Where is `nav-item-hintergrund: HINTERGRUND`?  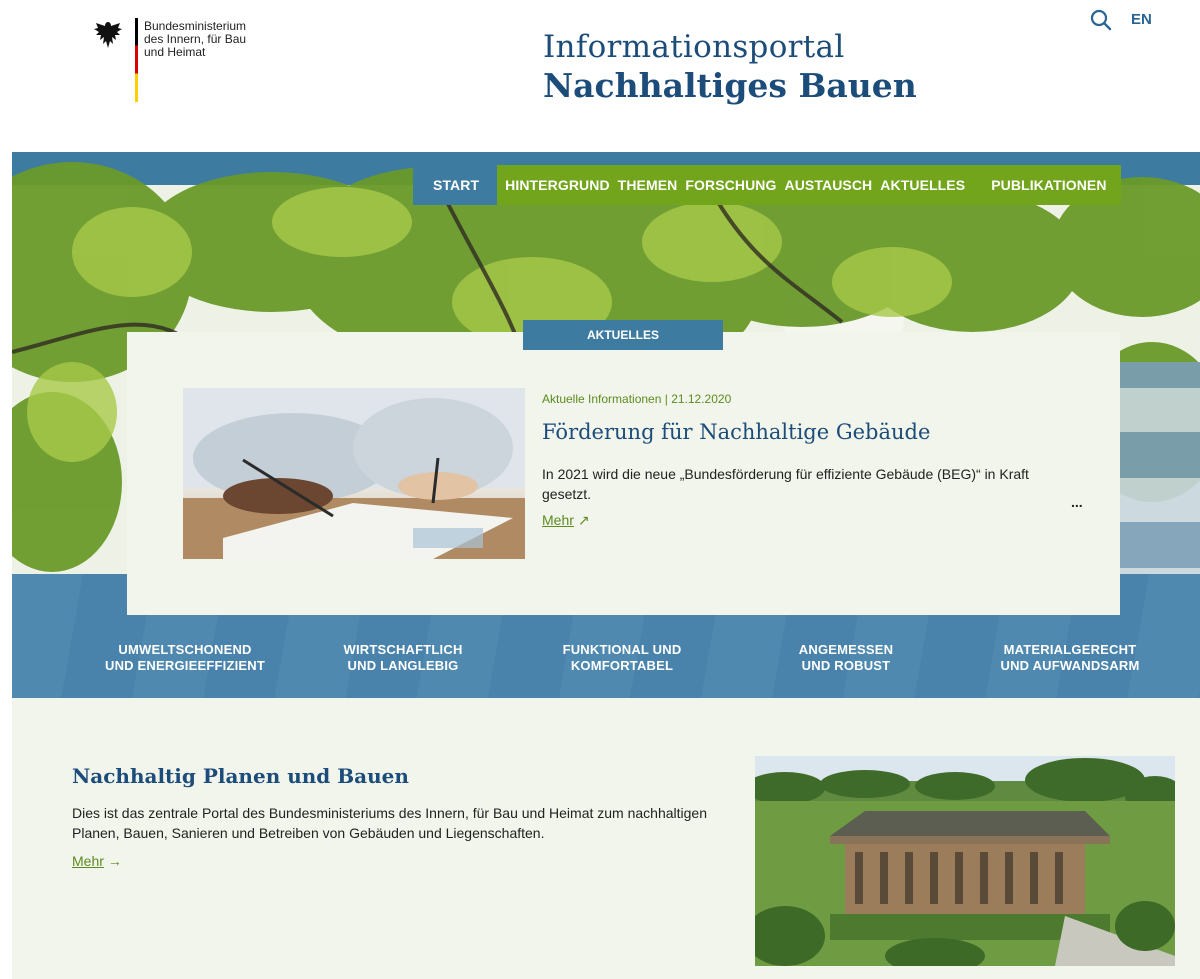
nav-item-hintergrund: HINTERGRUND is located at coordinates (557, 185).